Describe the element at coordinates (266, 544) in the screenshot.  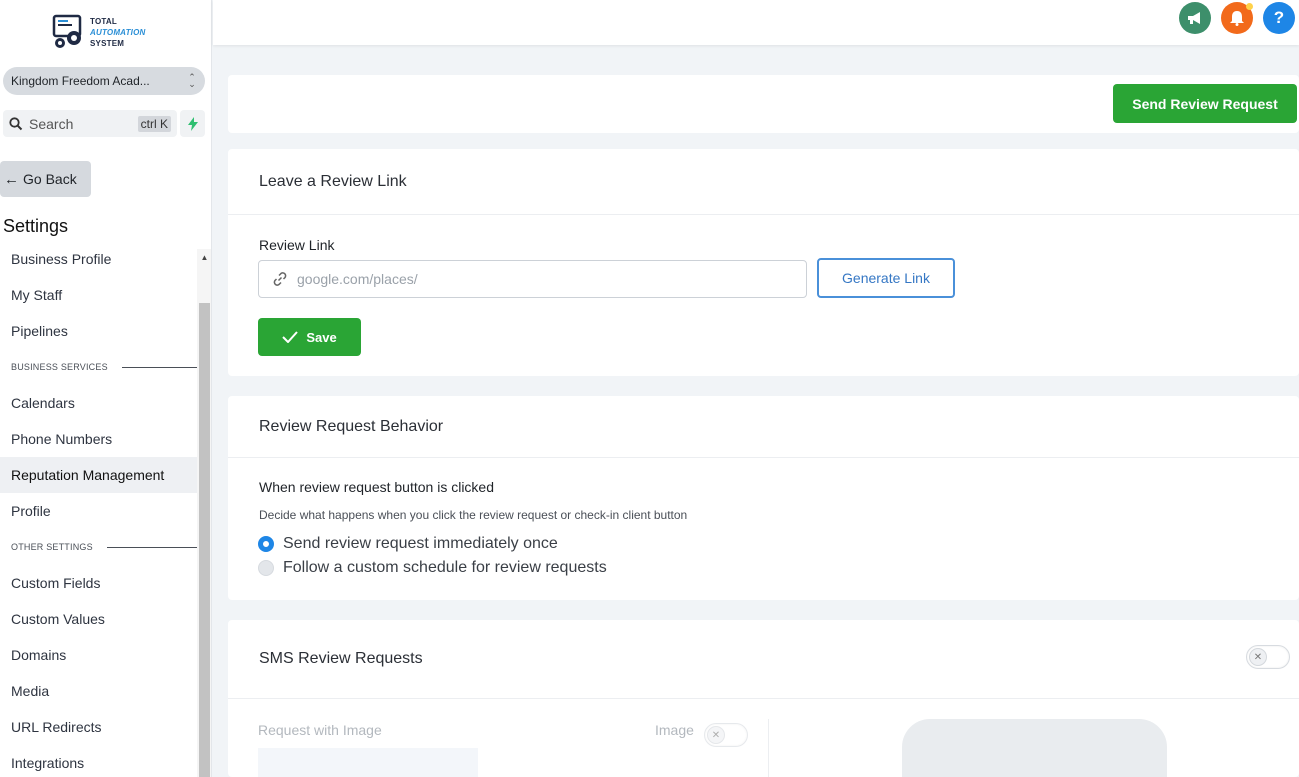
I see `radio-selected-icon` at that location.